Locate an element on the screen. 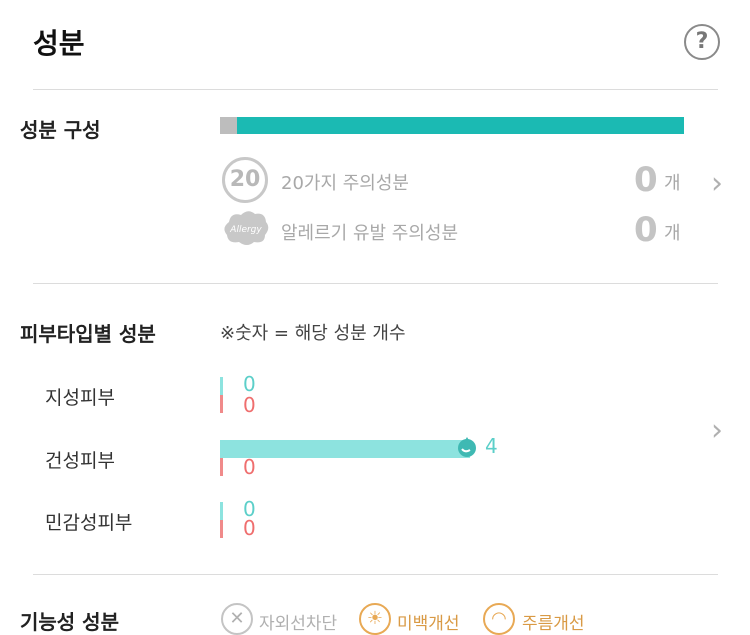  composition-title: 성분 구성 is located at coordinates (60, 130).